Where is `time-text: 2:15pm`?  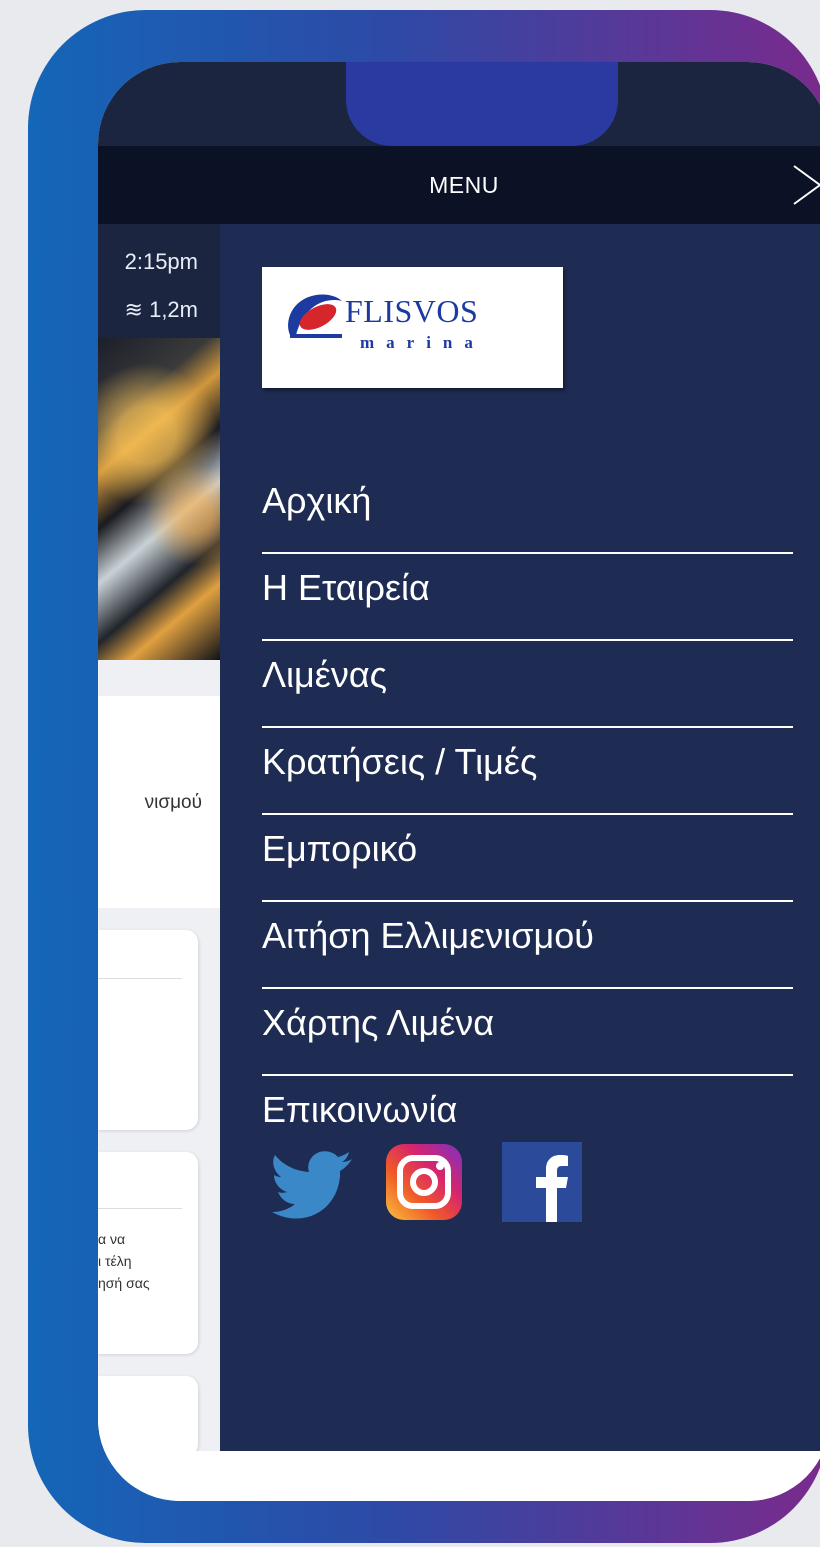
time-text: 2:15pm is located at coordinates (161, 261).